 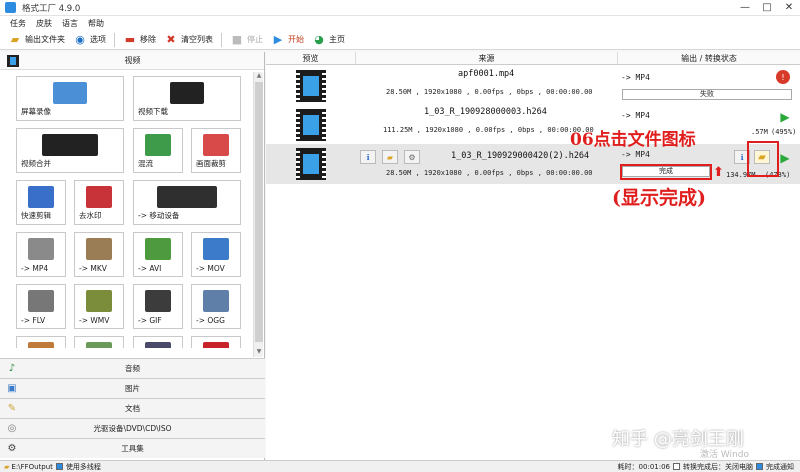 I want to click on category-list: ♪ 音频 ▣ 图片 ✎ 文档 ◎ 光驱设备\DVD\CD\ISO ⚙ 工具集, so click(x=132, y=408).